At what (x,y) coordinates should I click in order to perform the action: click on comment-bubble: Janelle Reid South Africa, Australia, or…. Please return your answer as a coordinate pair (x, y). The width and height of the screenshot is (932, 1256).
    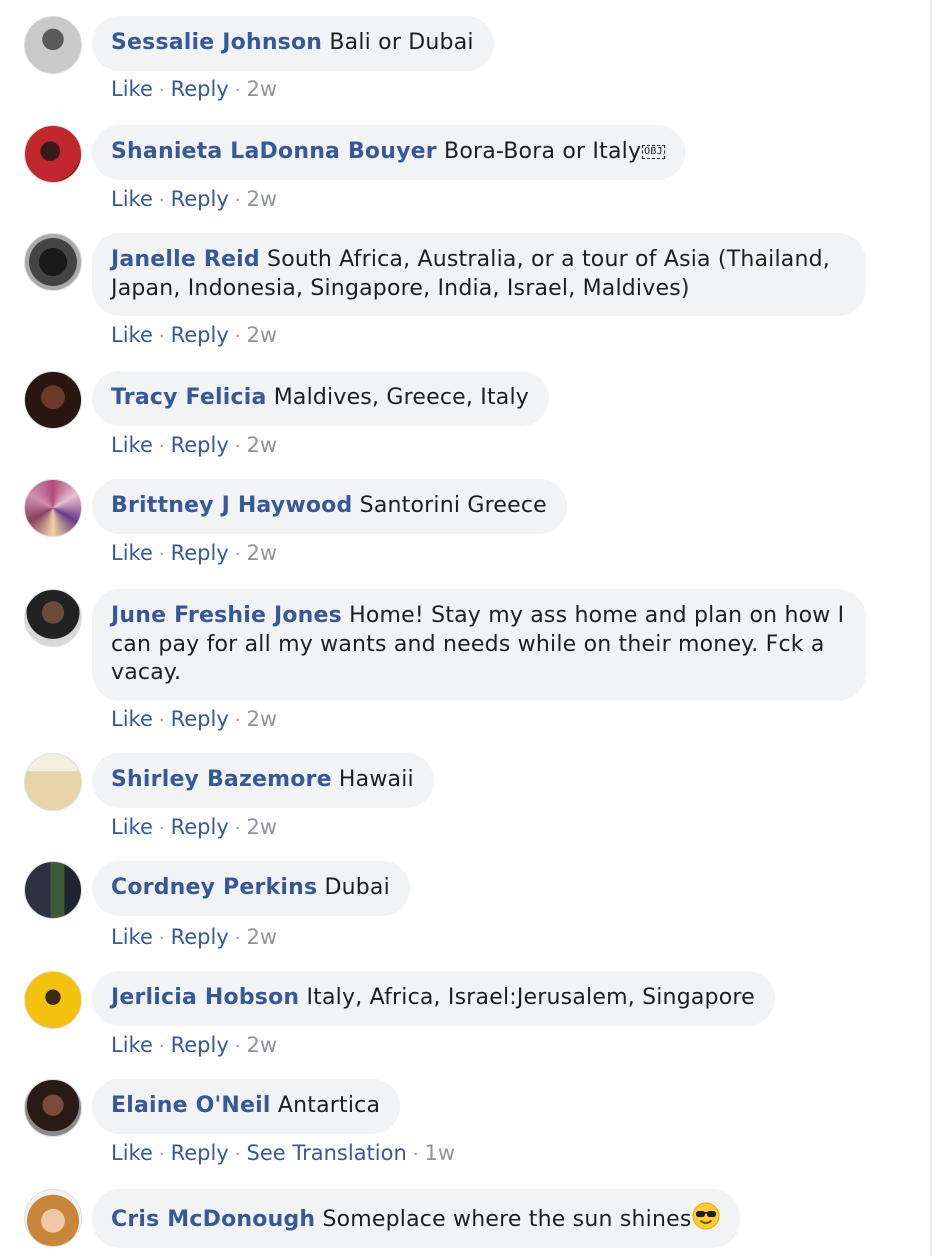
    Looking at the image, I should click on (479, 274).